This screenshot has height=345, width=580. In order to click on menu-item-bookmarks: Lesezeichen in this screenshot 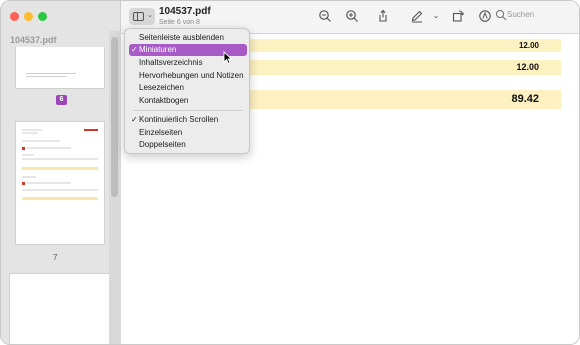, I will do `click(188, 88)`.